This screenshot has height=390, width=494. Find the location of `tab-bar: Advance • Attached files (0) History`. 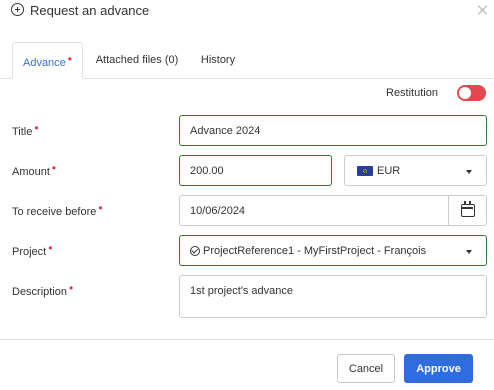

tab-bar: Advance • Attached files (0) History is located at coordinates (247, 60).